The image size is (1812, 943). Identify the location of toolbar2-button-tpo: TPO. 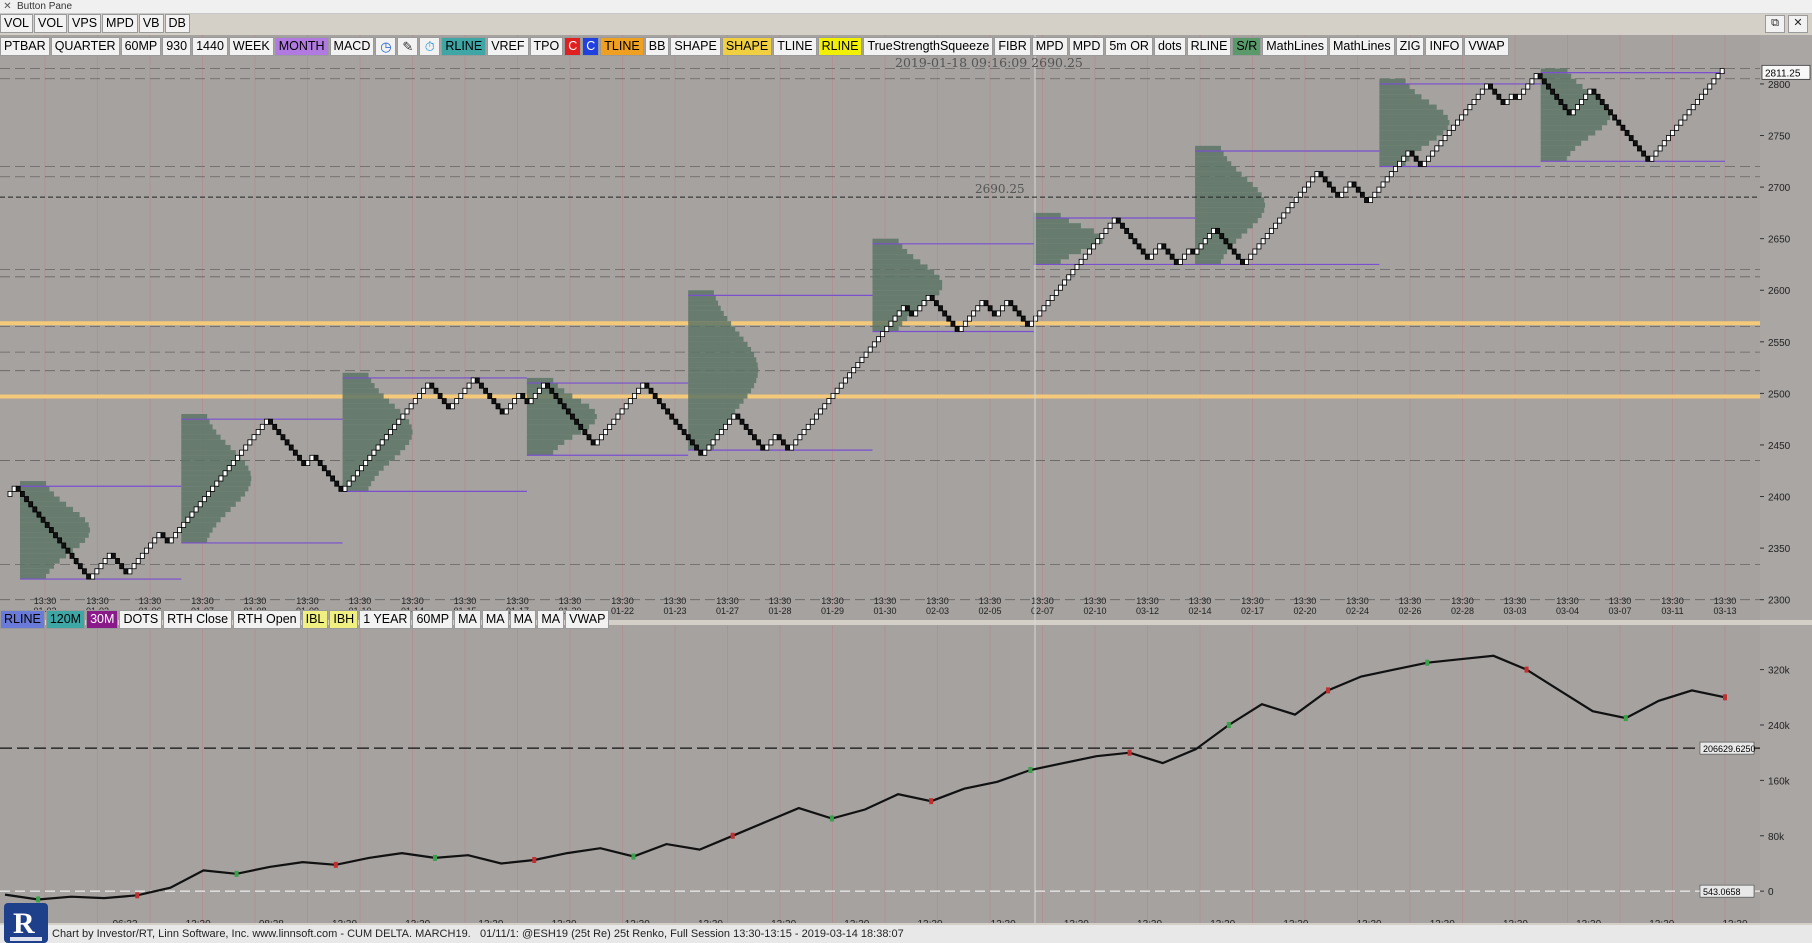
(546, 46).